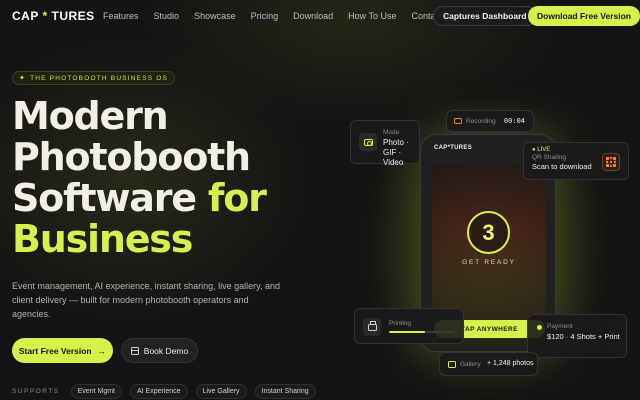 This screenshot has height=400, width=640. Describe the element at coordinates (510, 363) in the screenshot. I see `gallery-value: + 1,248 photos` at that location.